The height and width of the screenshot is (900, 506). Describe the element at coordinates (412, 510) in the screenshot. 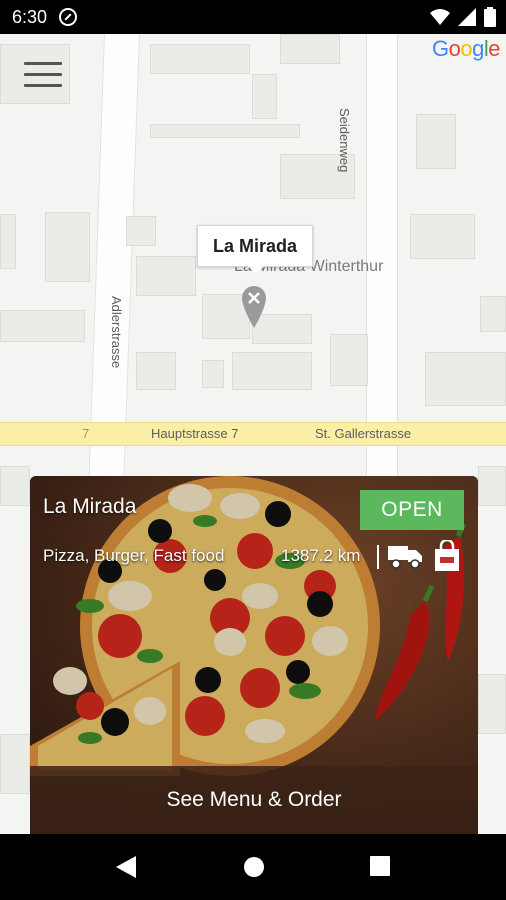

I see `open-status-badge: OPEN` at that location.